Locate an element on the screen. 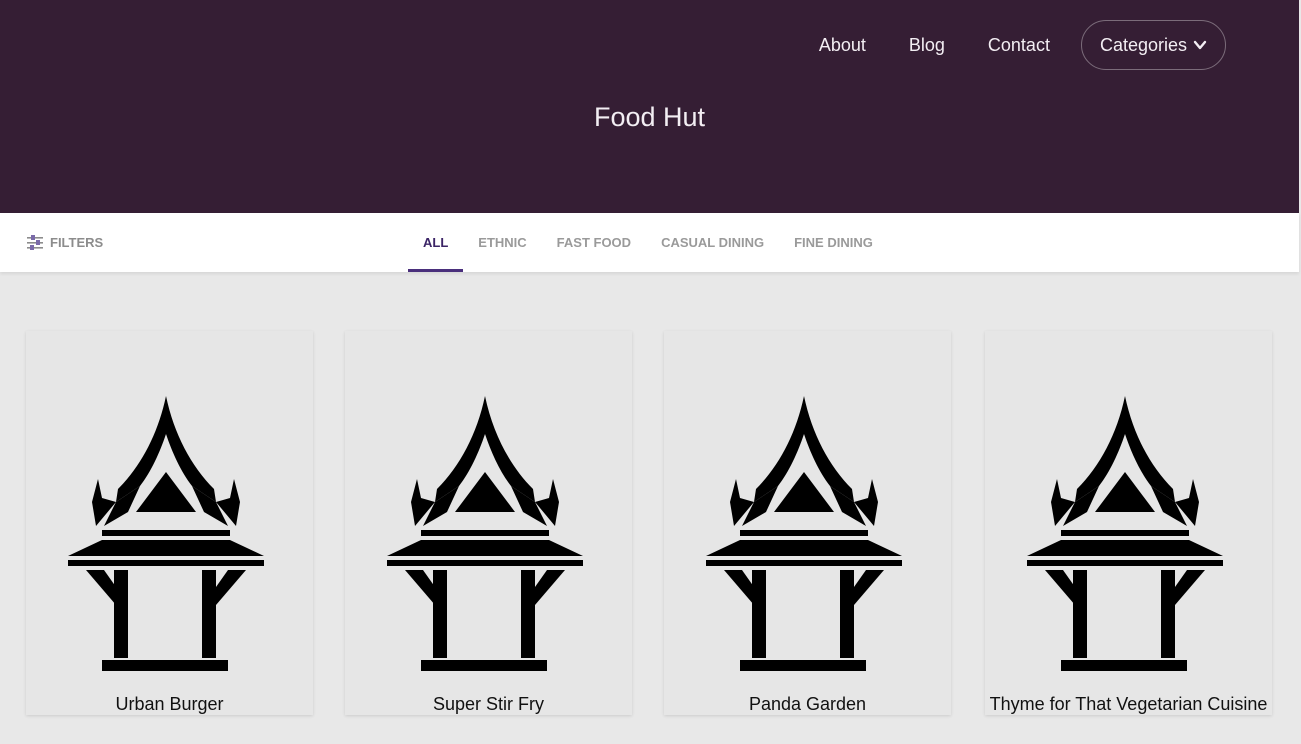 The height and width of the screenshot is (744, 1301). restaurant-name: Thyme for That Vegetarian Cuisine is located at coordinates (1128, 704).